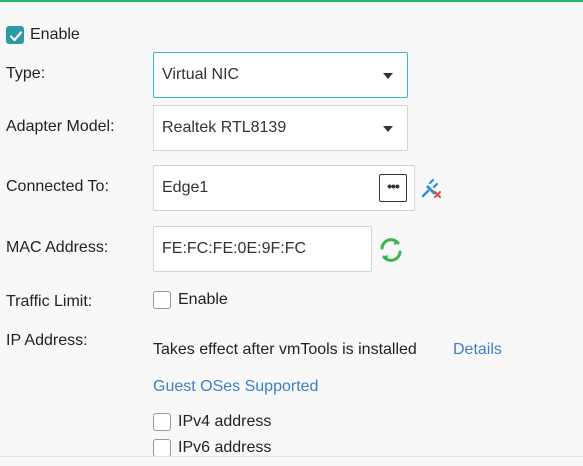 This screenshot has height=466, width=583. What do you see at coordinates (225, 421) in the screenshot?
I see `ipv4-label: IPv4 address` at bounding box center [225, 421].